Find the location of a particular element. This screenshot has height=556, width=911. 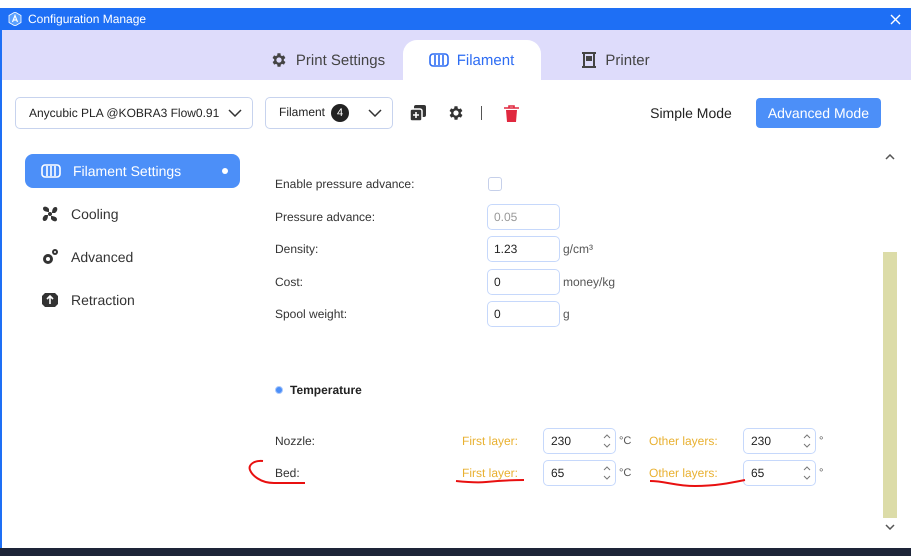

preset-dropdown: Anycubic PLA @KOBRA3 Flow0.91 is located at coordinates (134, 113).